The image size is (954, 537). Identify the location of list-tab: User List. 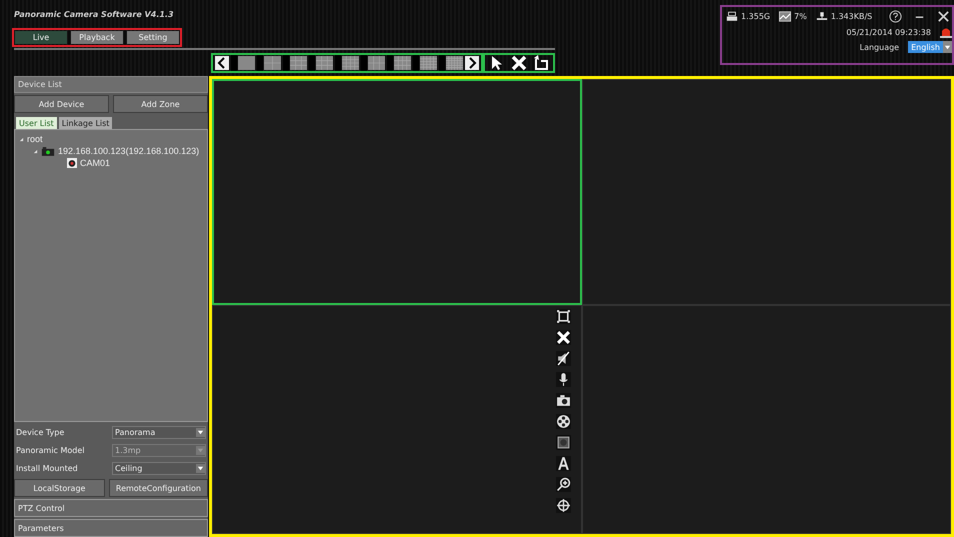
(36, 123).